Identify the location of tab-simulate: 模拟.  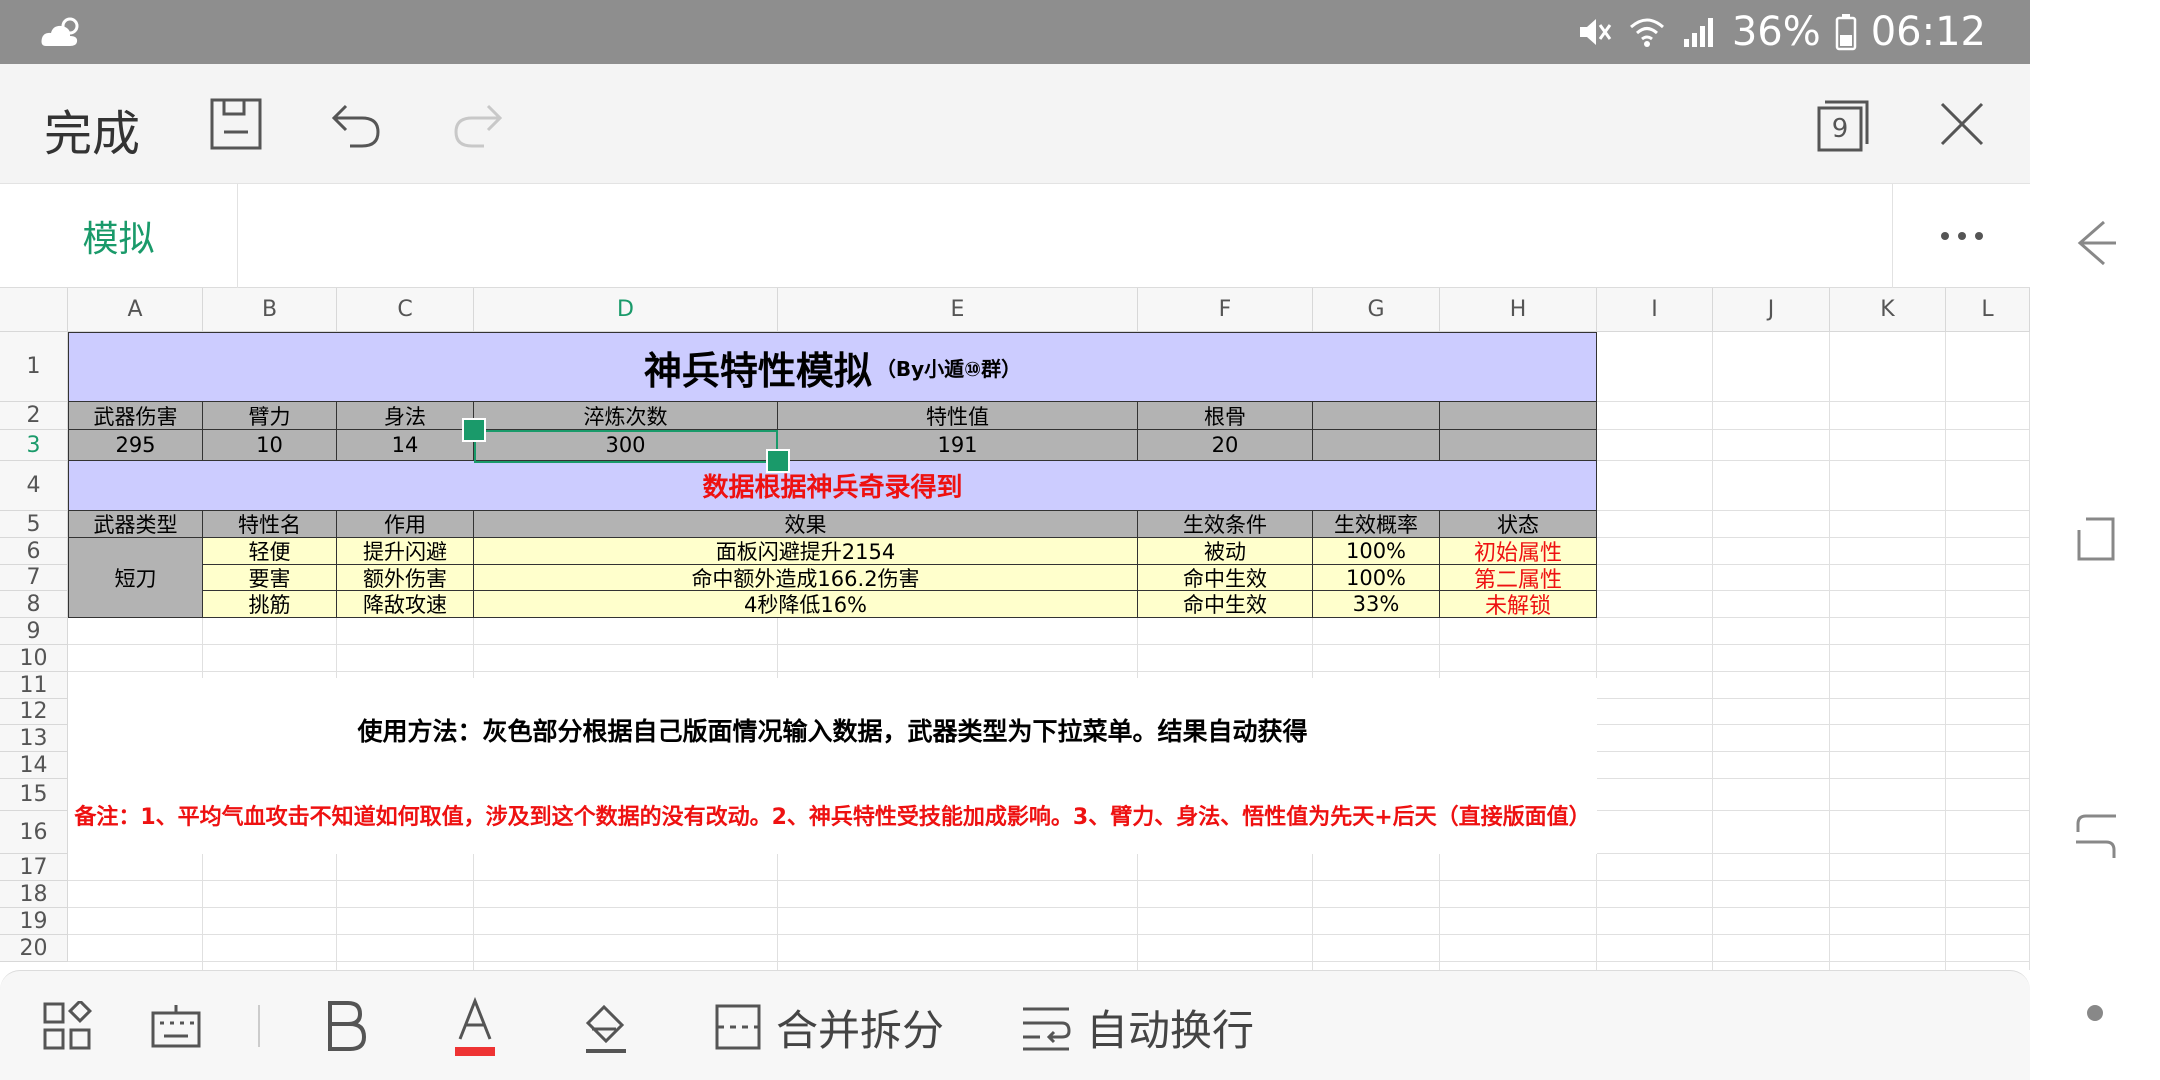
(119, 236).